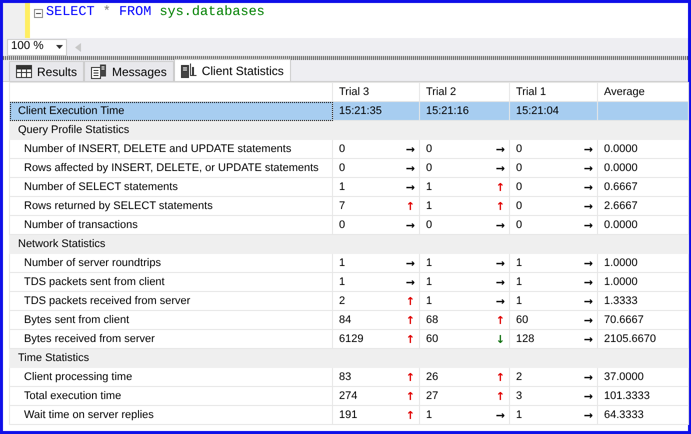  I want to click on table-cell-text: 26, so click(432, 377).